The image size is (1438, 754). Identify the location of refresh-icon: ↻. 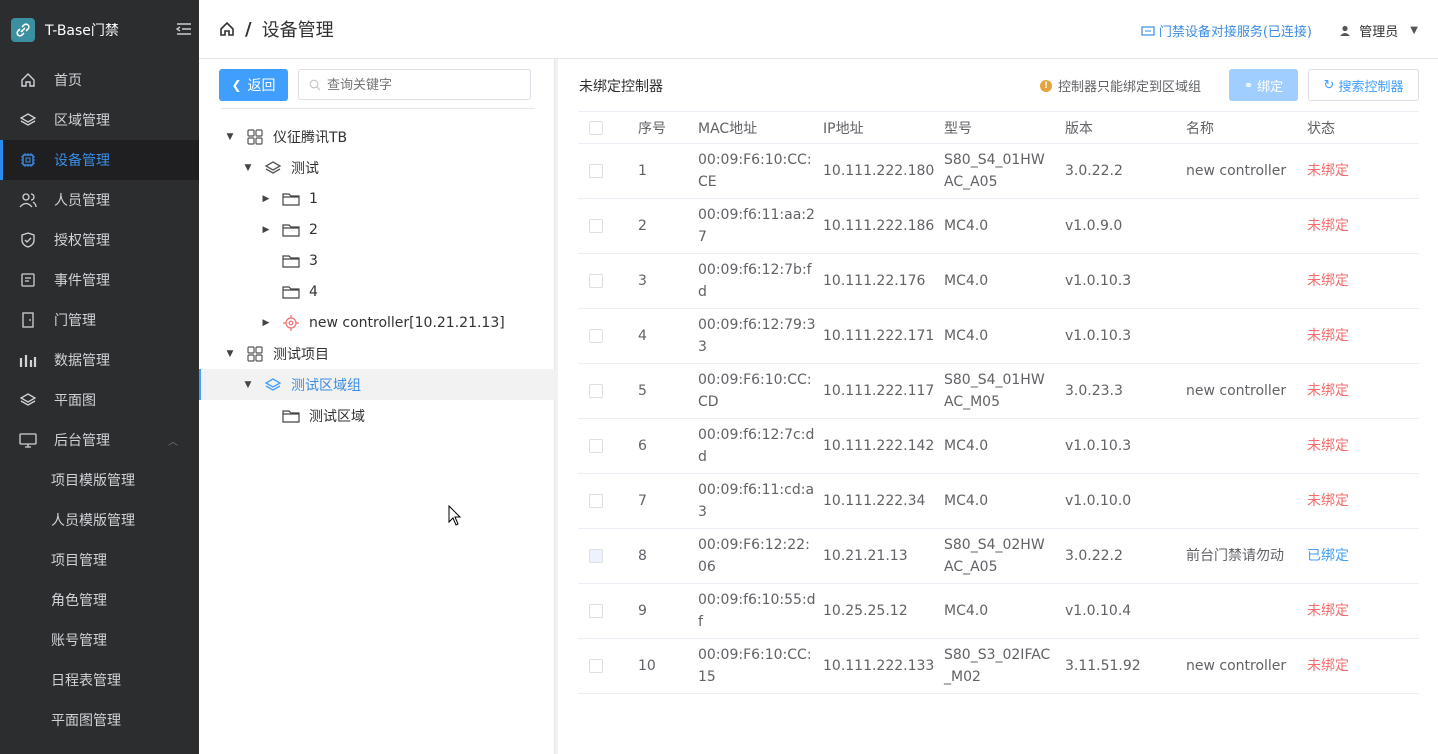
(1329, 85).